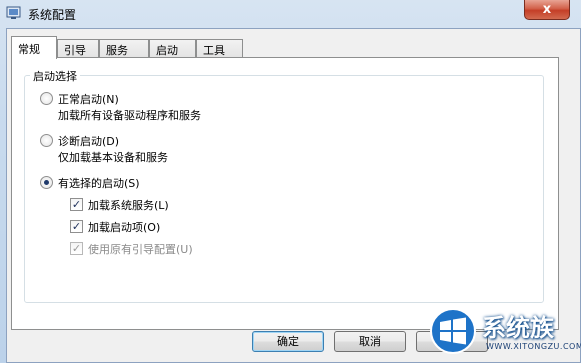 This screenshot has width=581, height=363. What do you see at coordinates (52, 15) in the screenshot?
I see `window-title: 系统配置` at bounding box center [52, 15].